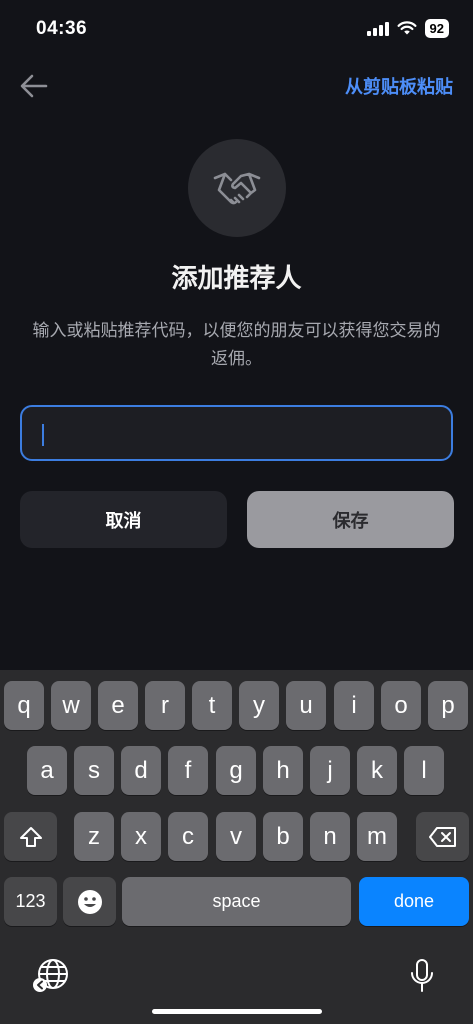 The height and width of the screenshot is (1024, 473). What do you see at coordinates (188, 836) in the screenshot?
I see `key-c: c` at bounding box center [188, 836].